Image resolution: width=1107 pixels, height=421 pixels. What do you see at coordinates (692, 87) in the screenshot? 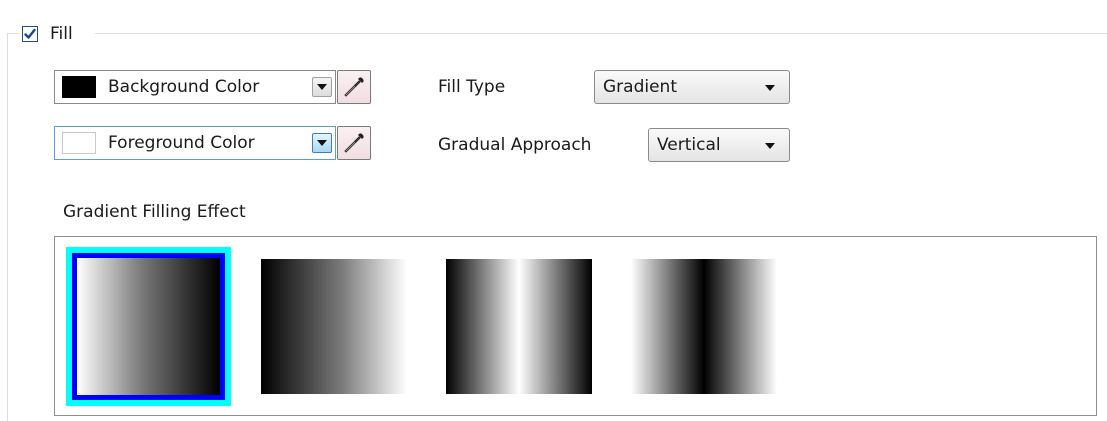
I see `fill-type-select: Gradient` at bounding box center [692, 87].